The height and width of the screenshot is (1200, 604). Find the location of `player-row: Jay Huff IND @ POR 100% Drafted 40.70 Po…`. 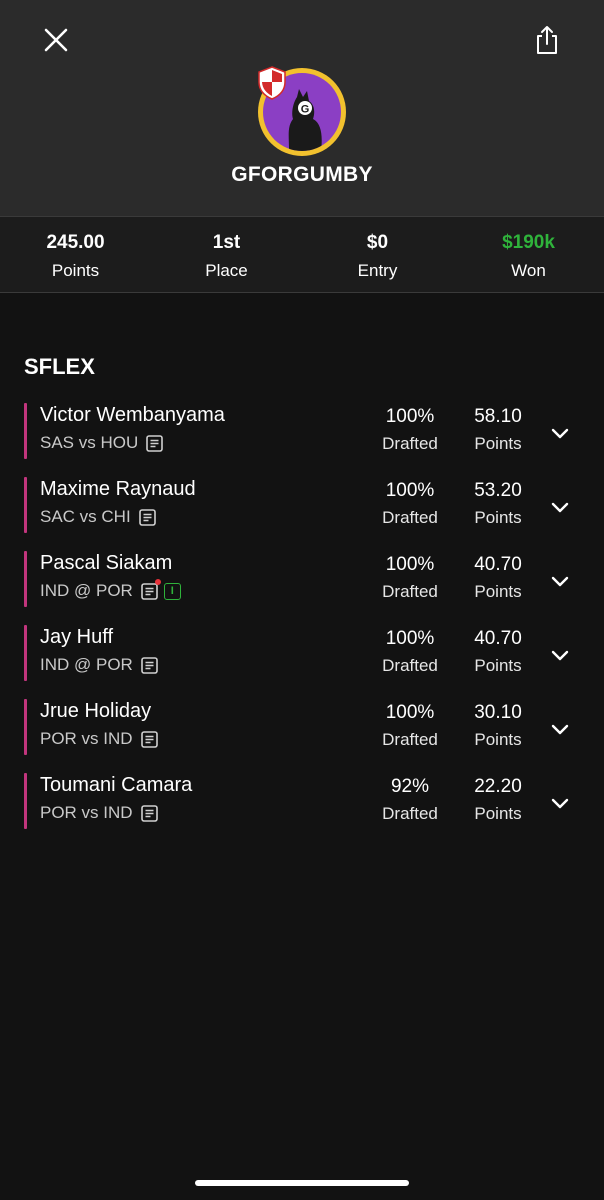

player-row: Jay Huff IND @ POR 100% Drafted 40.70 Po… is located at coordinates (304, 660).